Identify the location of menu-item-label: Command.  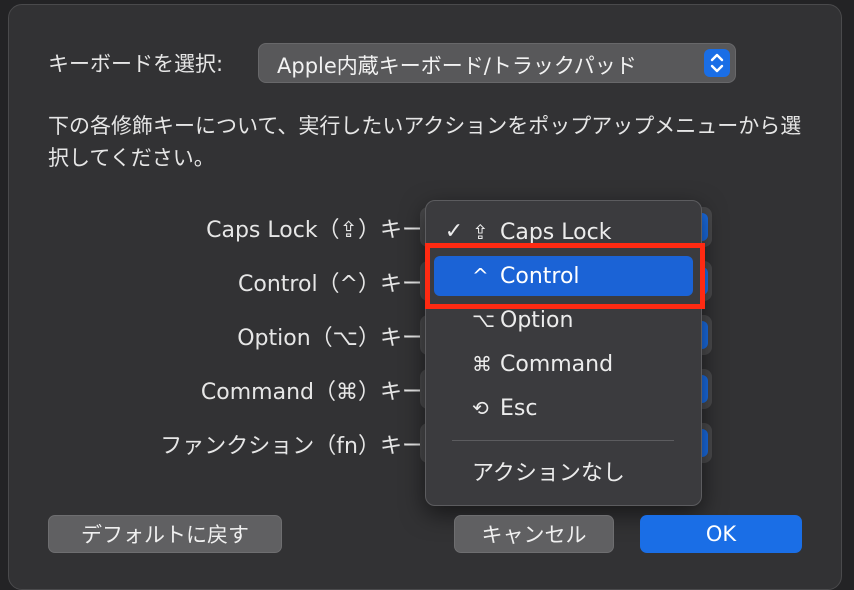
(557, 364).